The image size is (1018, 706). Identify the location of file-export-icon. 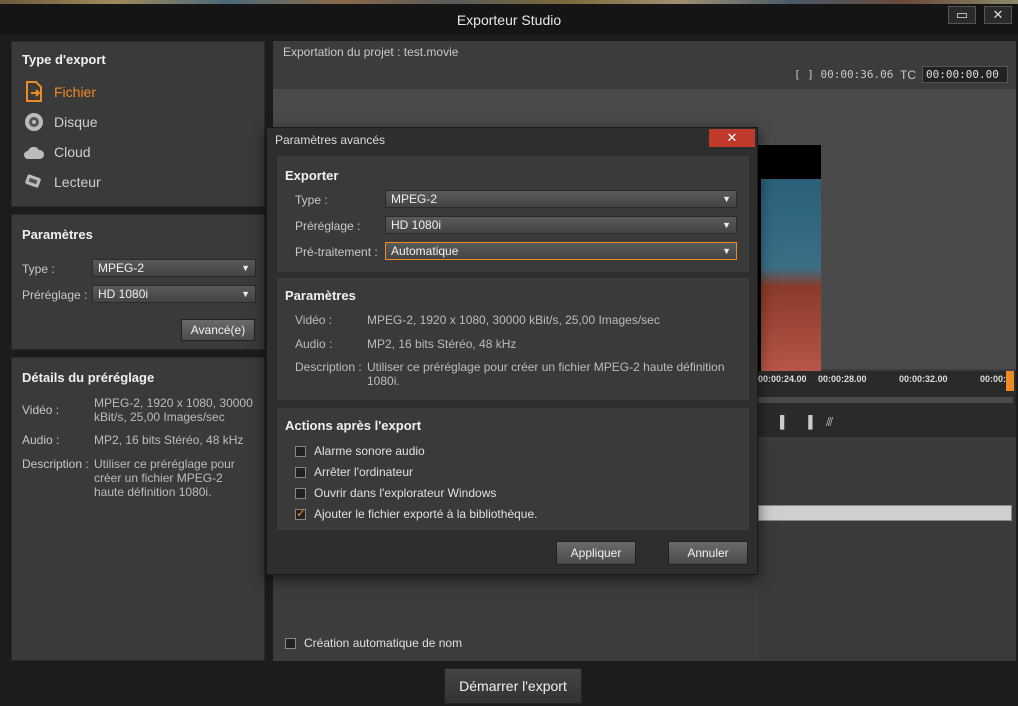
(34, 92).